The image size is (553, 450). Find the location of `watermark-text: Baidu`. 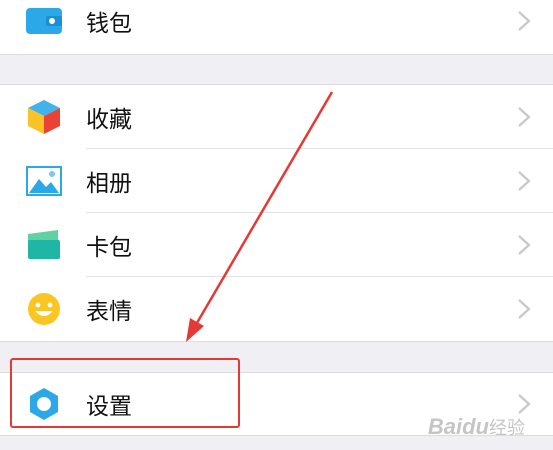

watermark-text: Baidu is located at coordinates (458, 426).